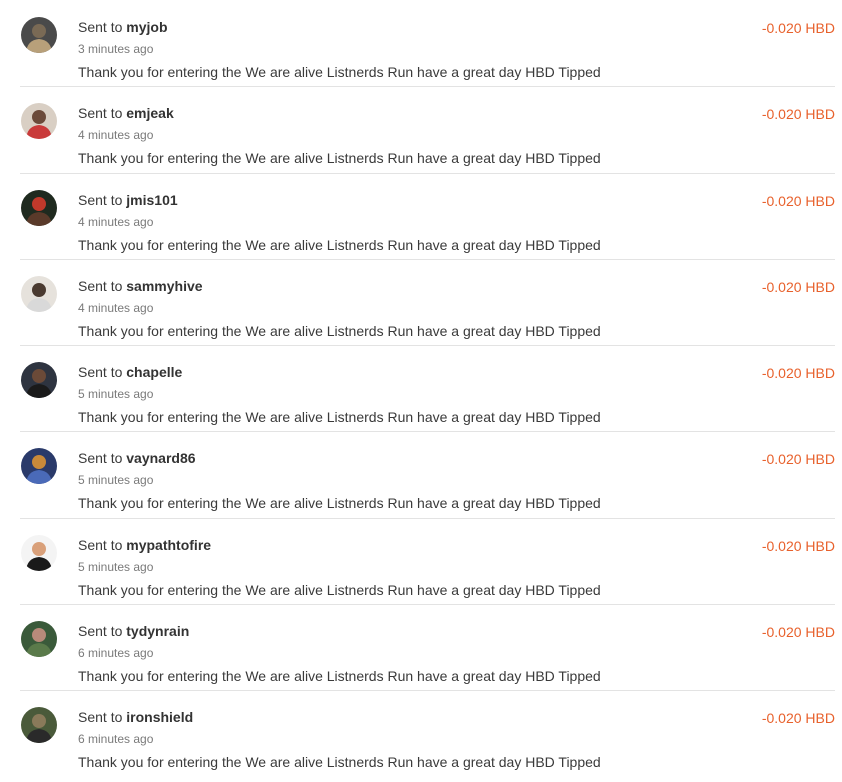  I want to click on sent-to-line: Sent to tydynrain, so click(133, 631).